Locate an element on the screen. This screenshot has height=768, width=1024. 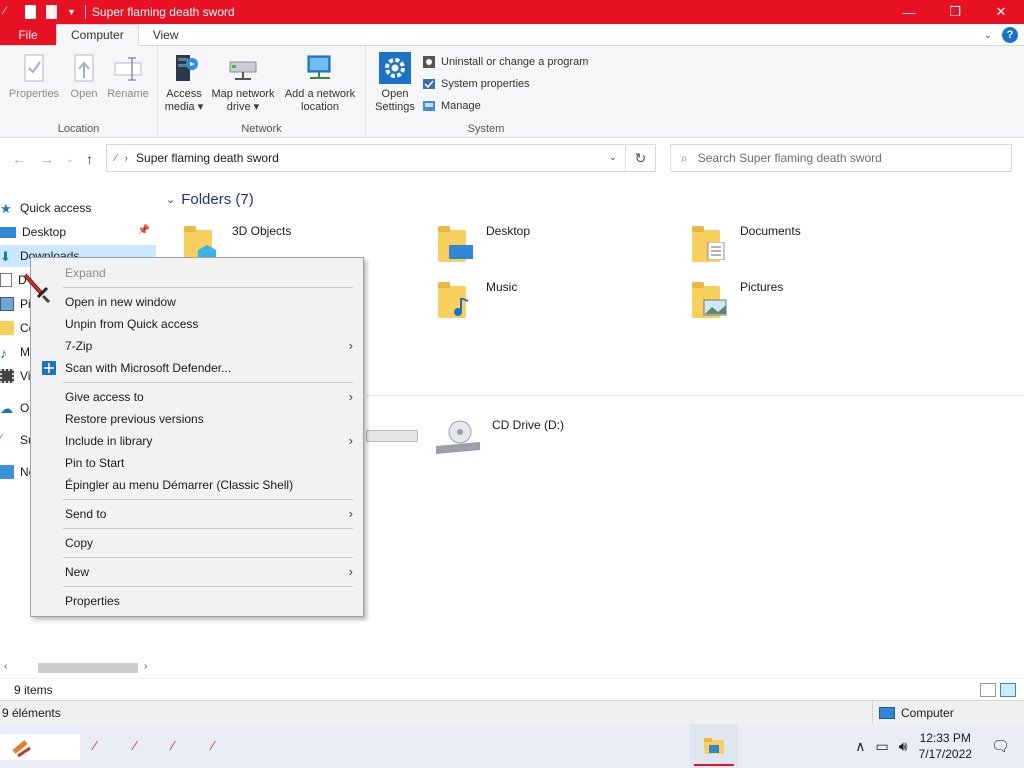
refresh-button: ↻ is located at coordinates (641, 158).